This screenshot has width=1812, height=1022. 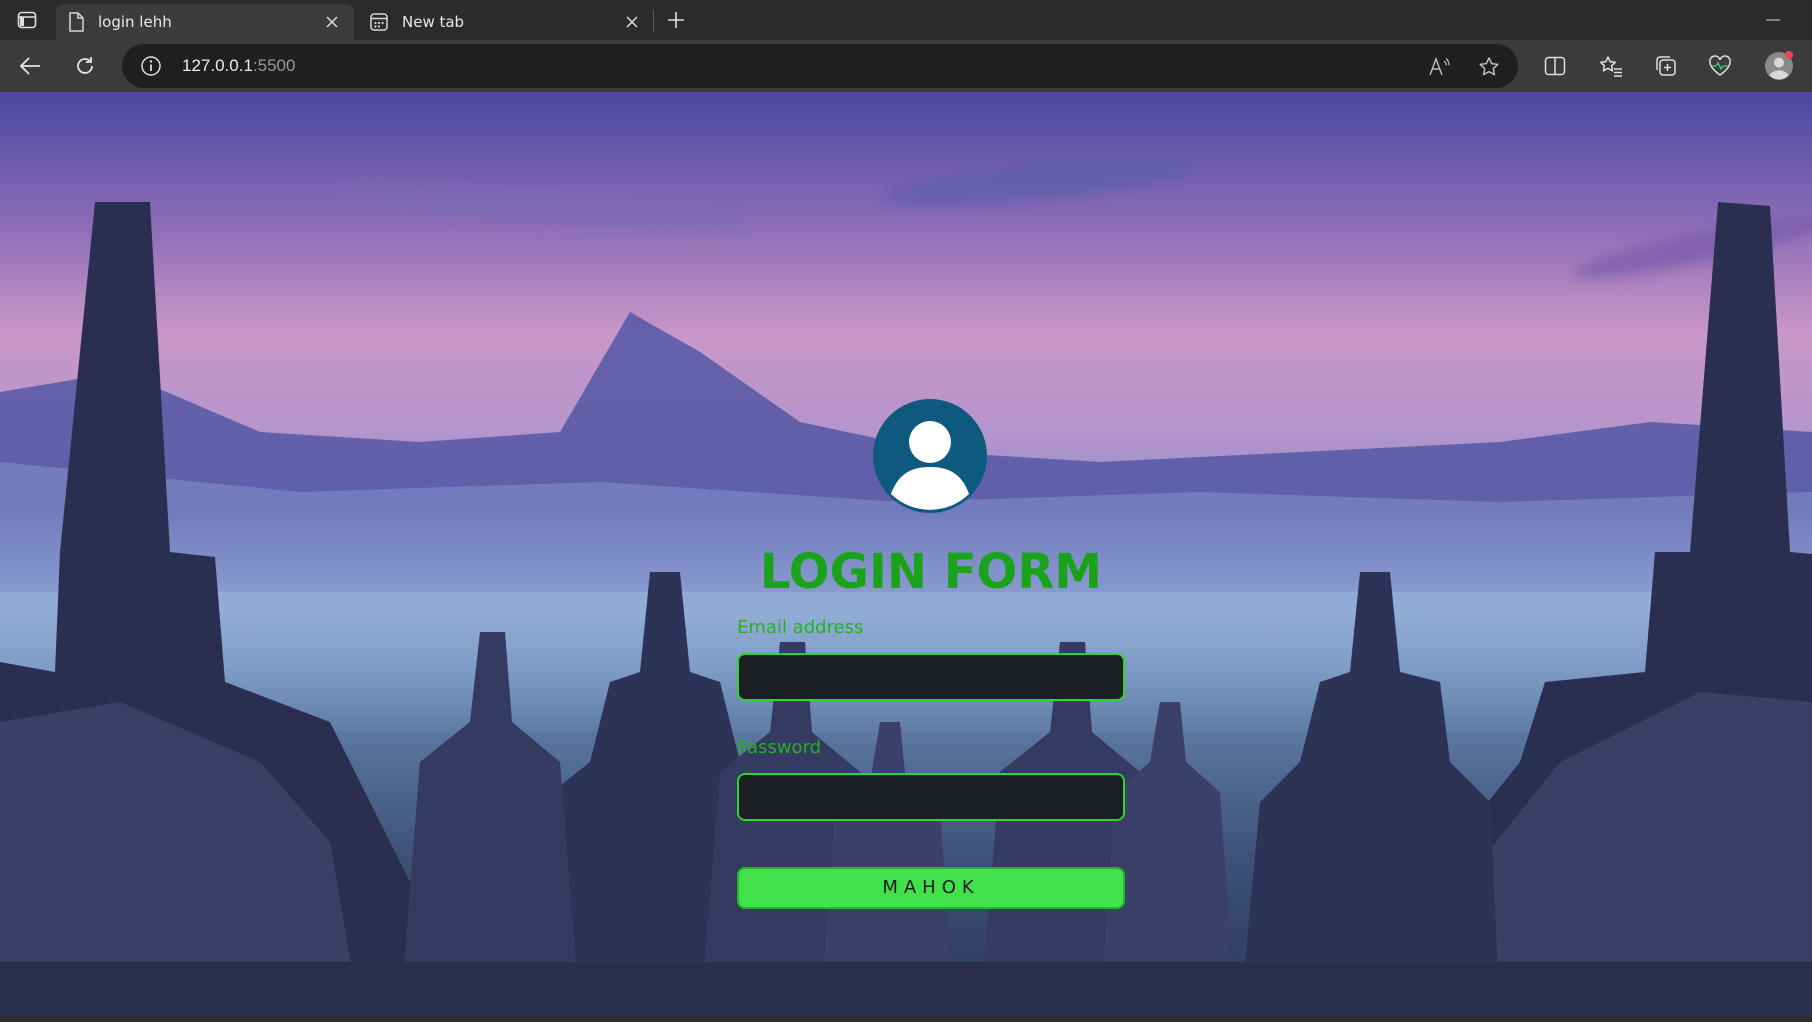 I want to click on tab-actions-button, so click(x=27, y=20).